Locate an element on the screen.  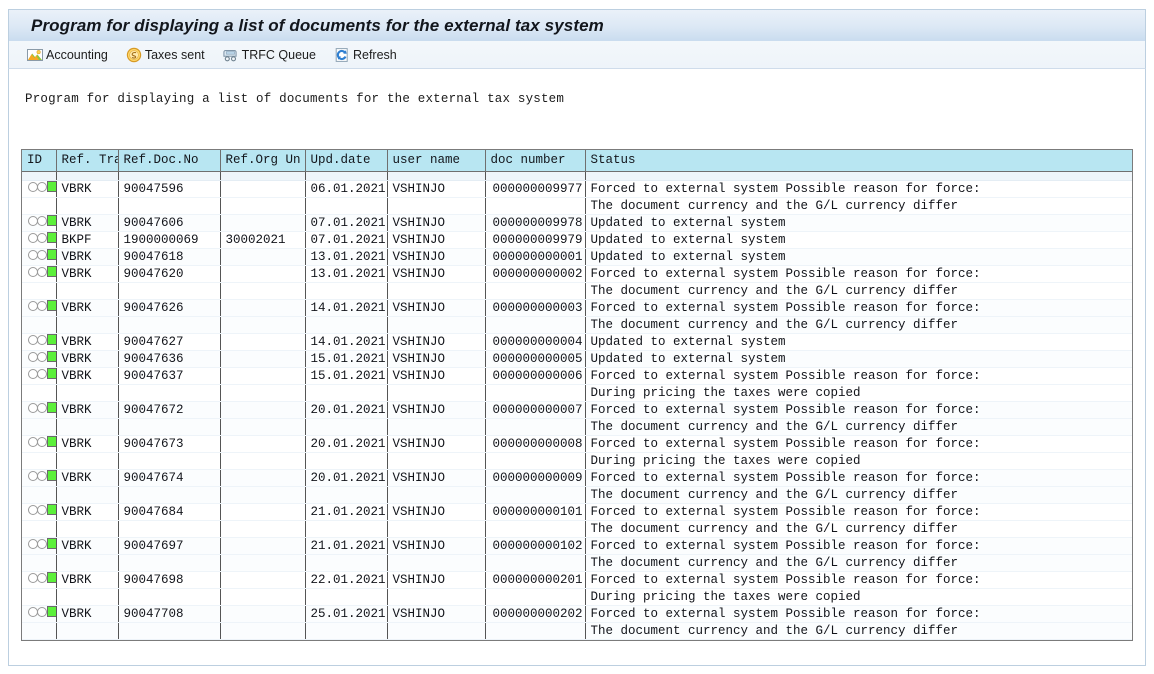
column-header-upd-date: Upd.date is located at coordinates (346, 161).